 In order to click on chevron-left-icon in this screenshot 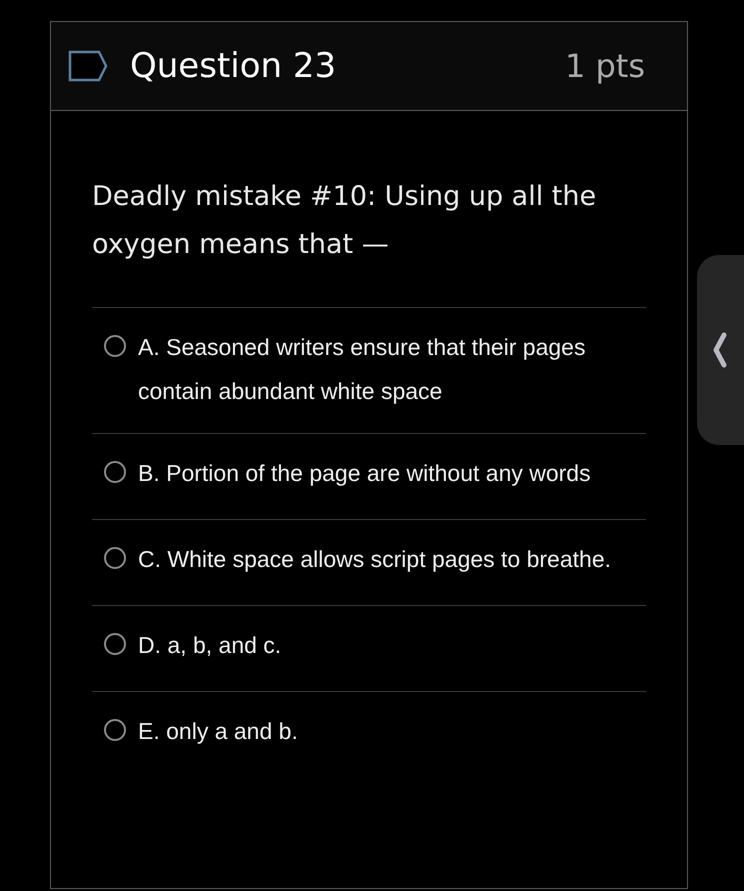, I will do `click(720, 350)`.